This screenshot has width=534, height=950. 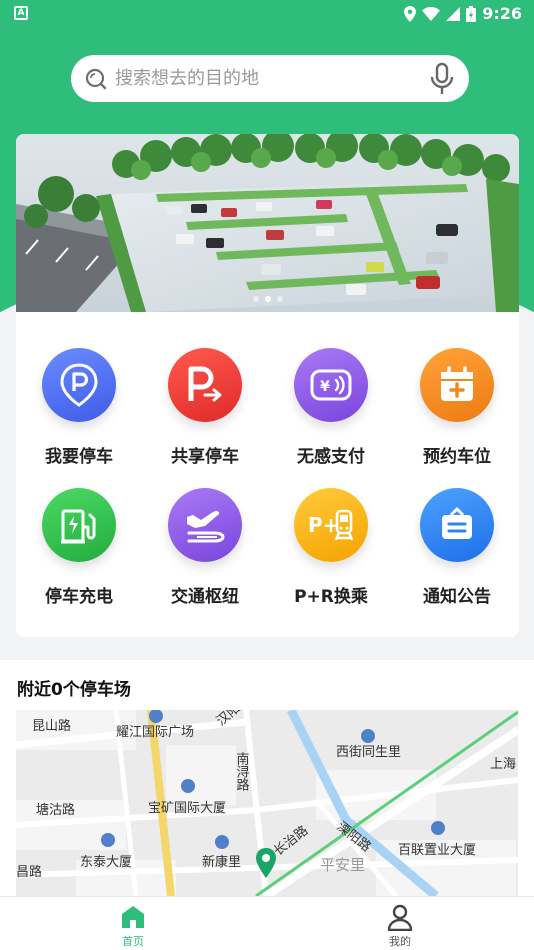 What do you see at coordinates (155, 732) in the screenshot?
I see `map-label-yaojiang: 耀江国际广场` at bounding box center [155, 732].